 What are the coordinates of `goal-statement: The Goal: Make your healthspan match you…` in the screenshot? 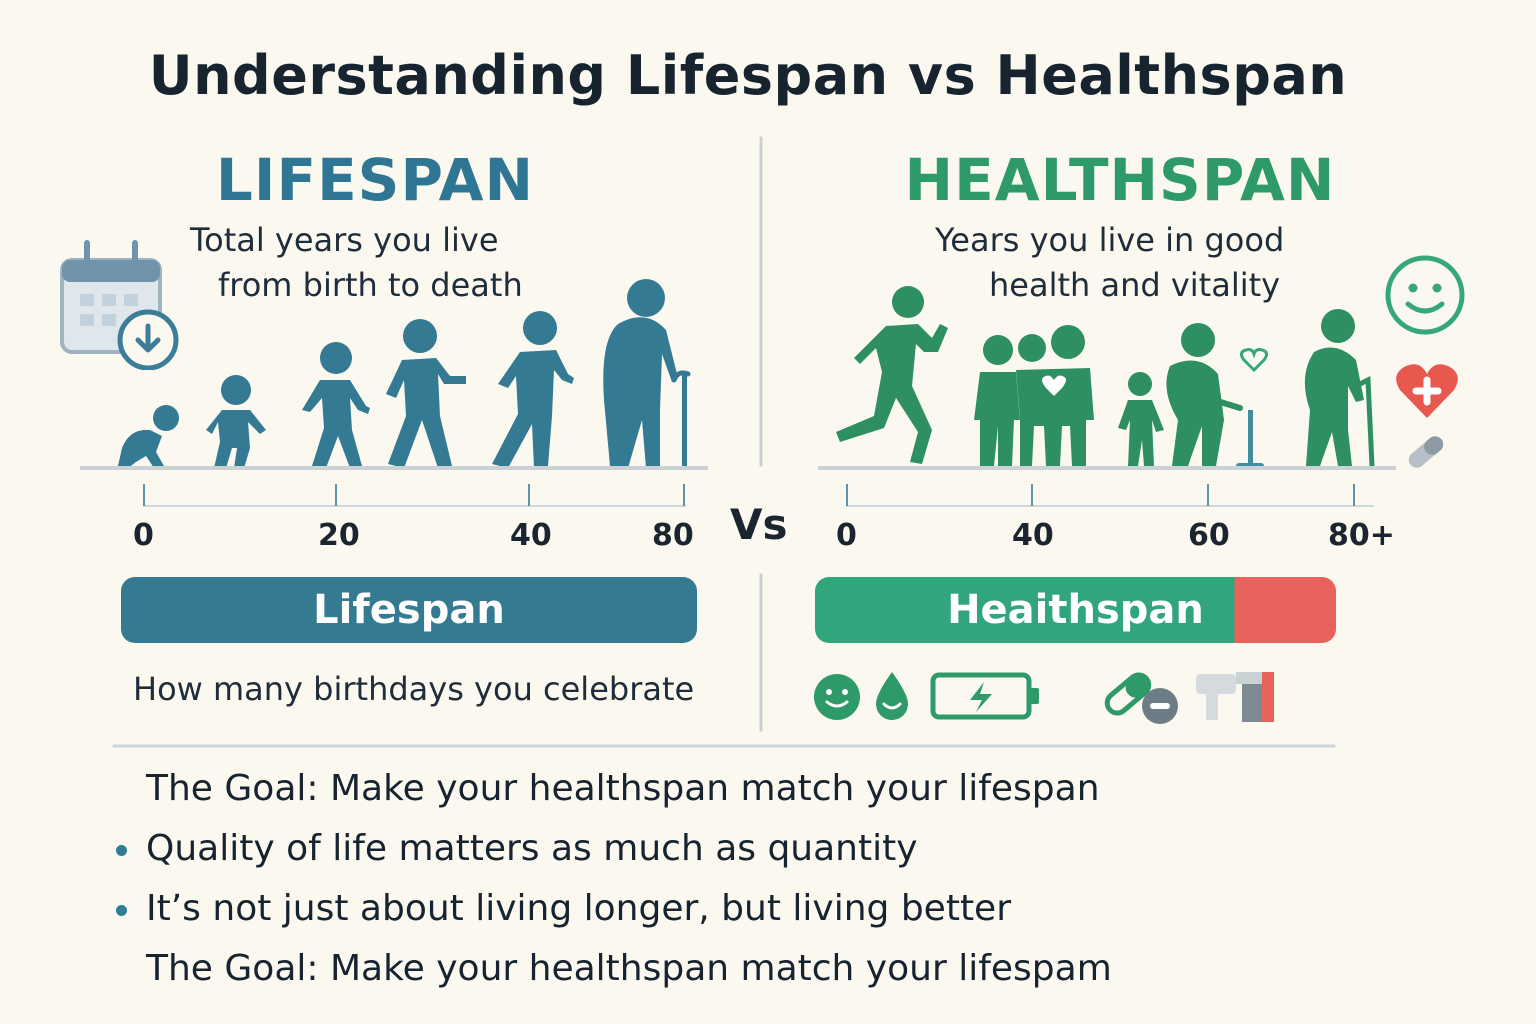 It's located at (623, 788).